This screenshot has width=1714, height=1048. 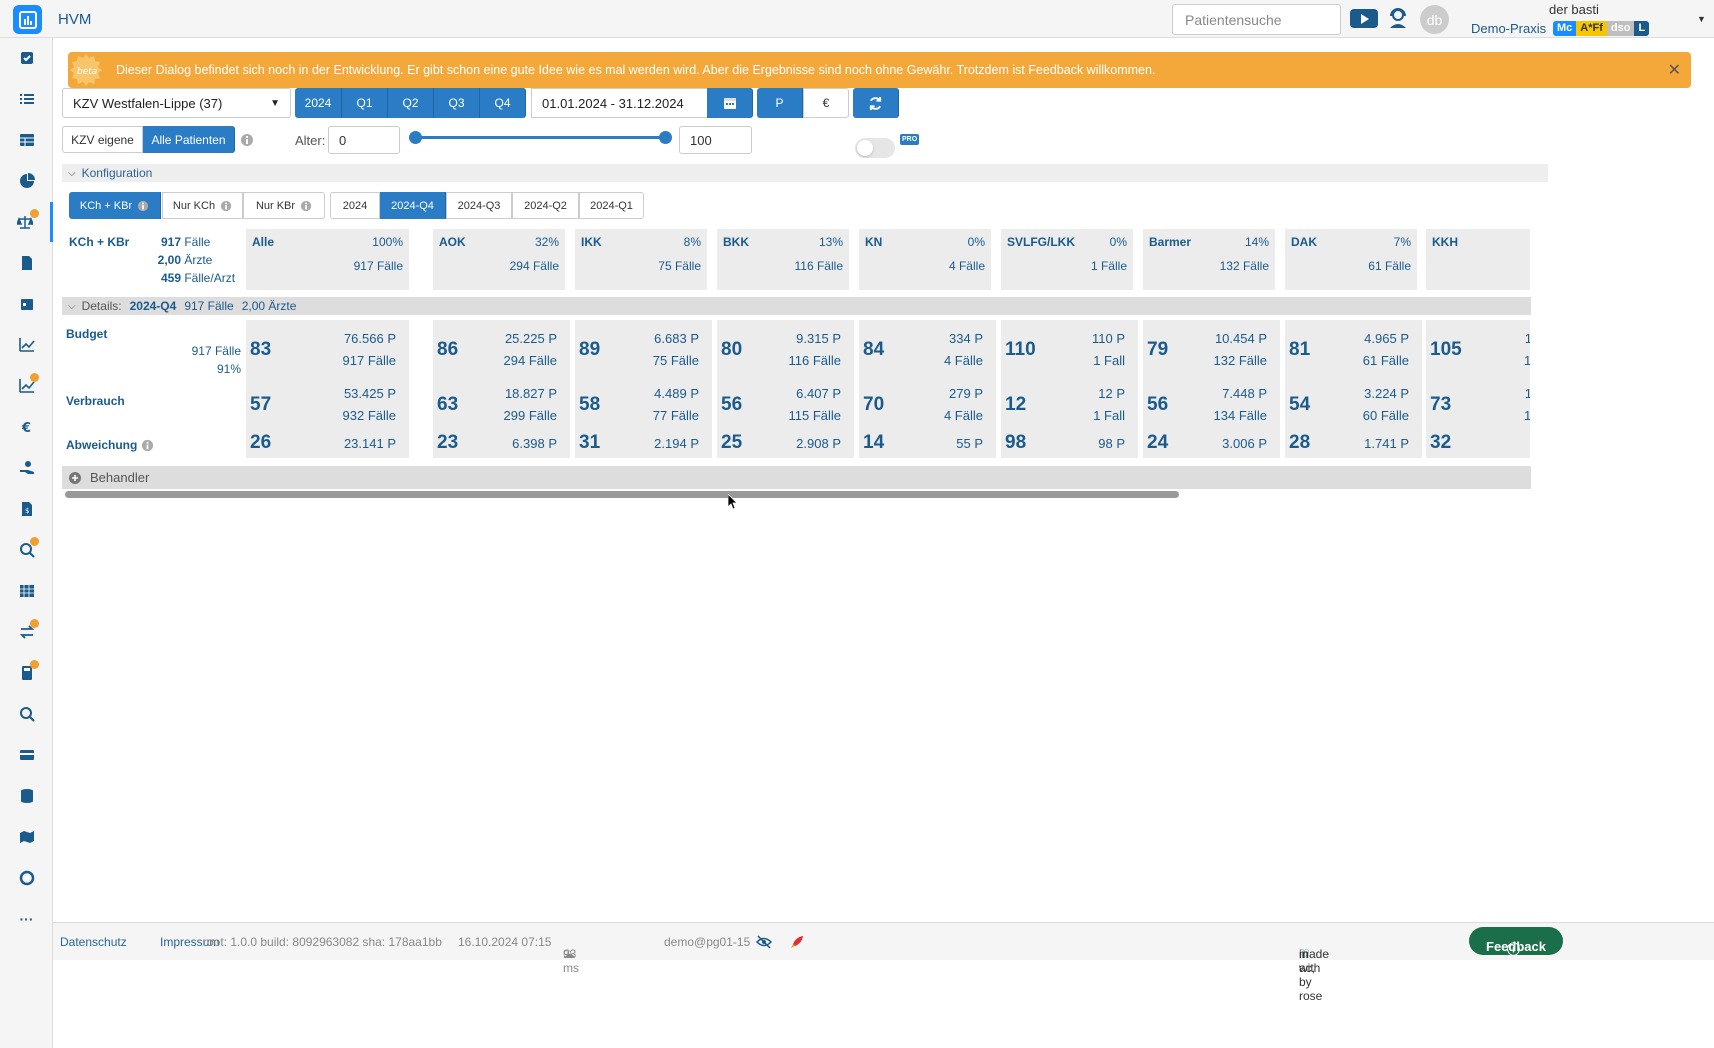 I want to click on budget-cell-1: 86 25.225 P 294 Fälle, so click(x=501, y=350).